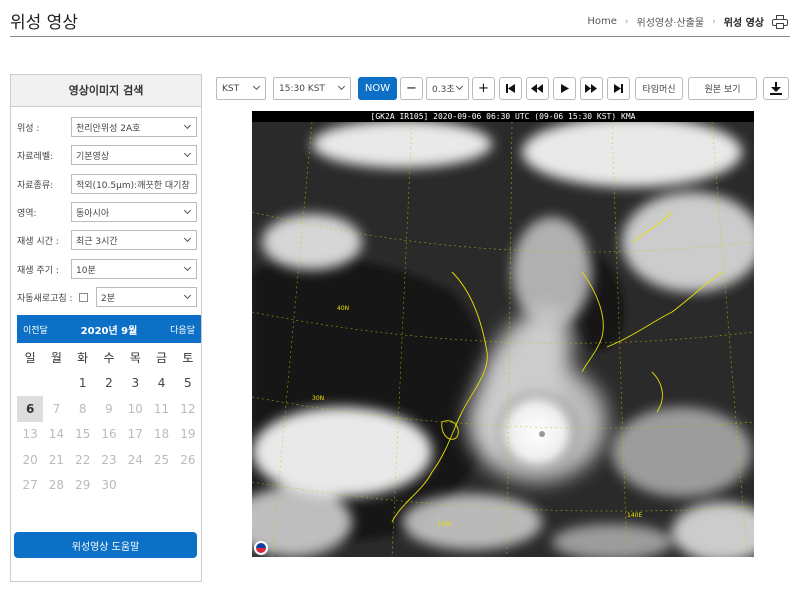 Image resolution: width=800 pixels, height=589 pixels. I want to click on play-interval-select: 10분, so click(134, 269).